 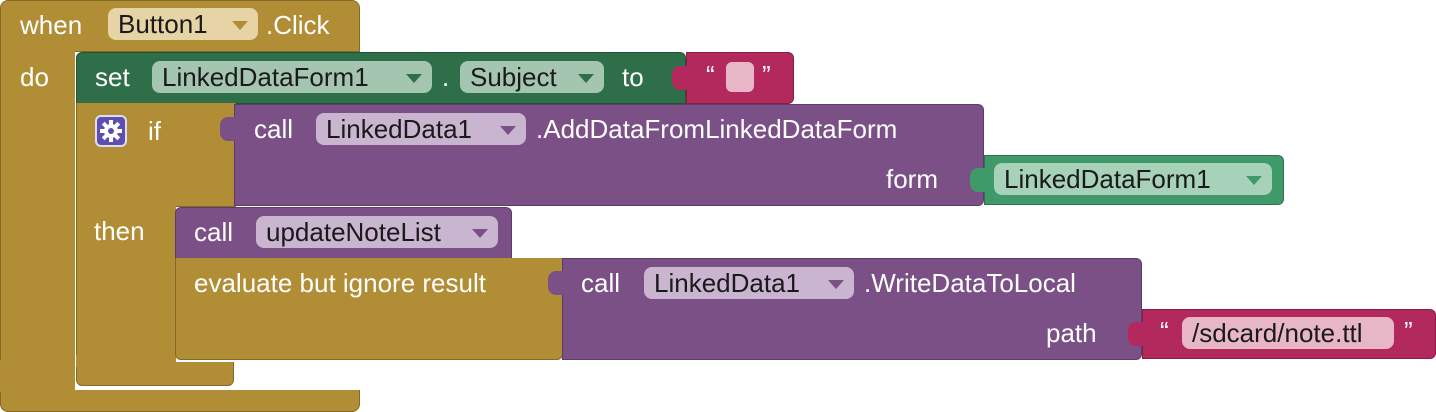 I want to click on path-text-field: /sdcard/note.ttl, so click(x=1288, y=333).